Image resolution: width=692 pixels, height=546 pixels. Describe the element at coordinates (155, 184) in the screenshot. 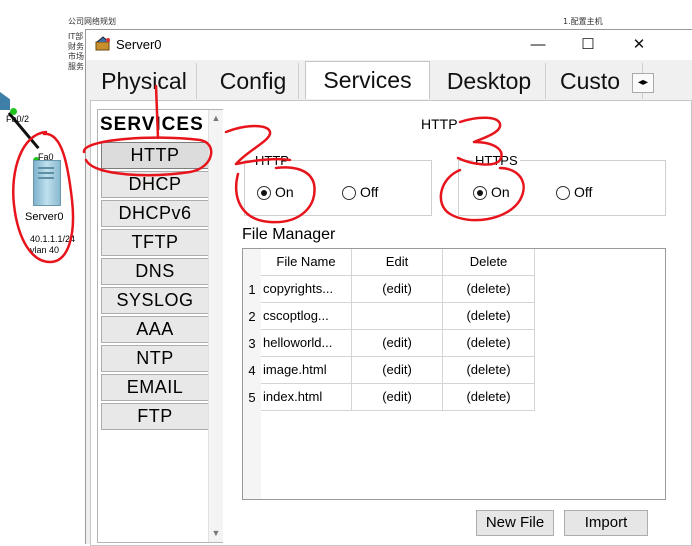

I see `service-dhcp-button: DHCP` at that location.